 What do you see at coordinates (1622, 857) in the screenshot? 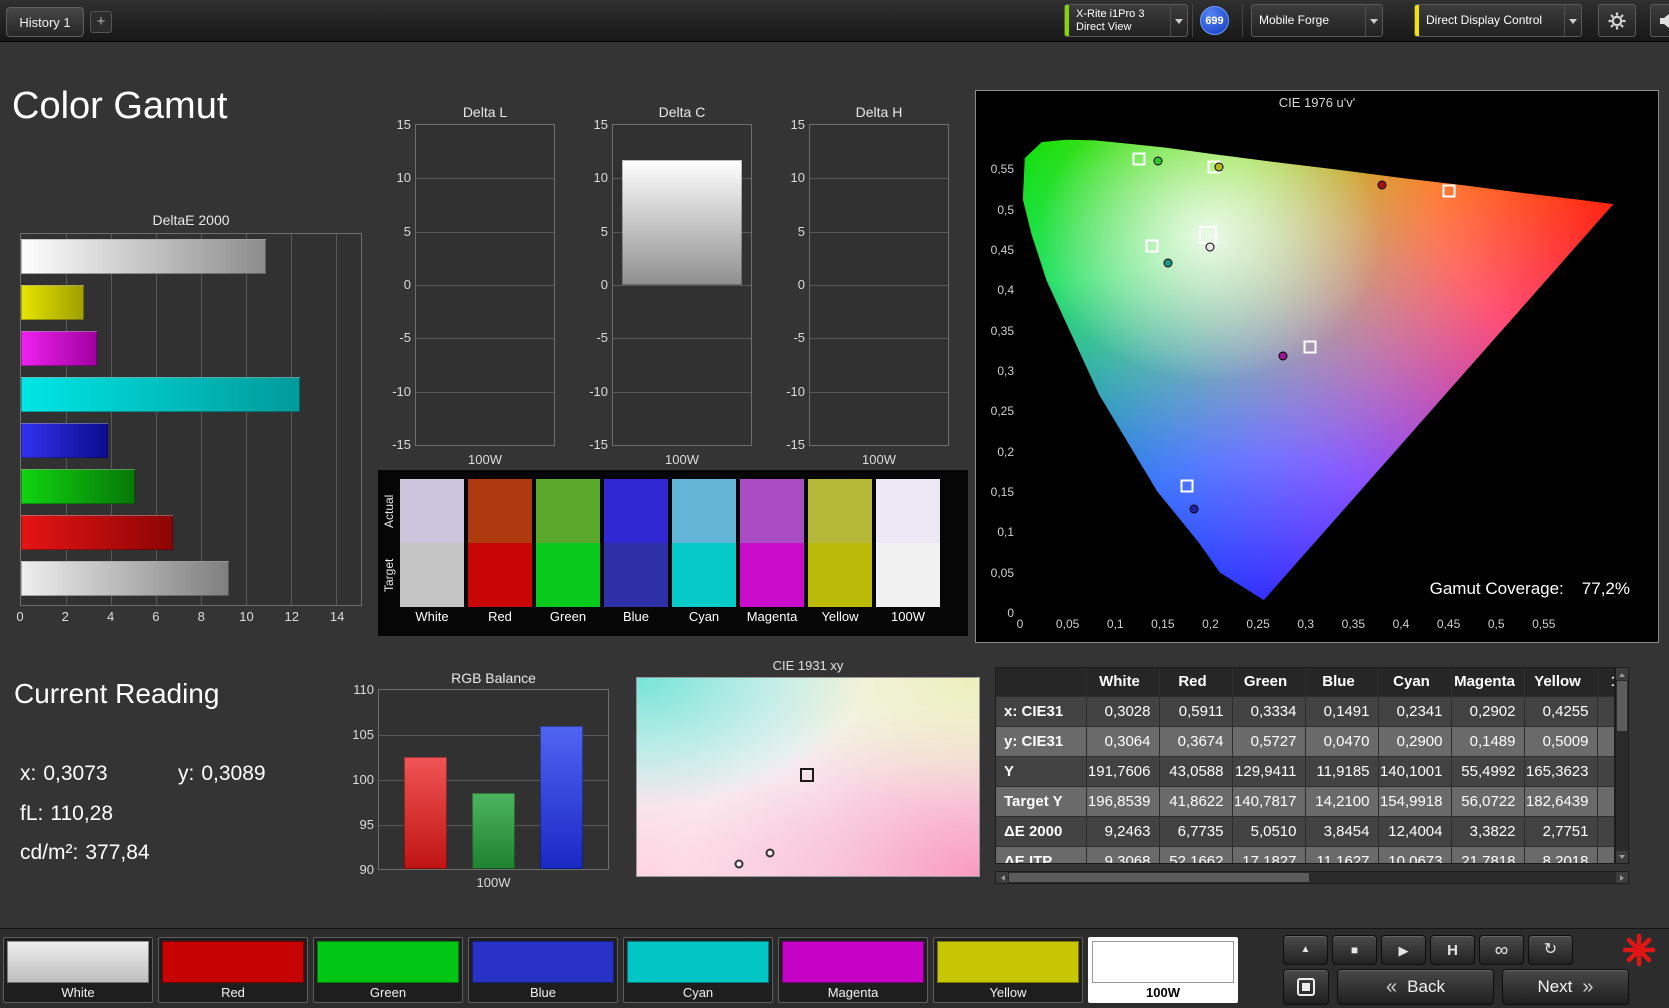
I see `scroll-down-button` at bounding box center [1622, 857].